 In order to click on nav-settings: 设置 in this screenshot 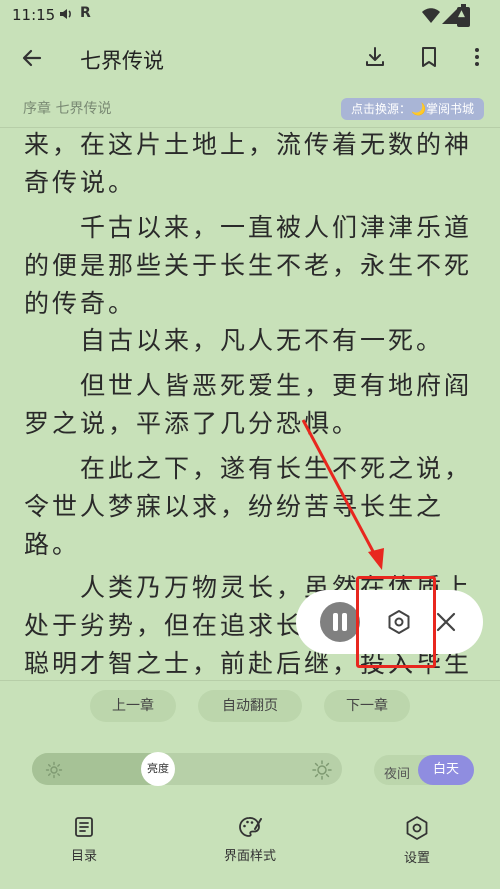, I will do `click(417, 840)`.